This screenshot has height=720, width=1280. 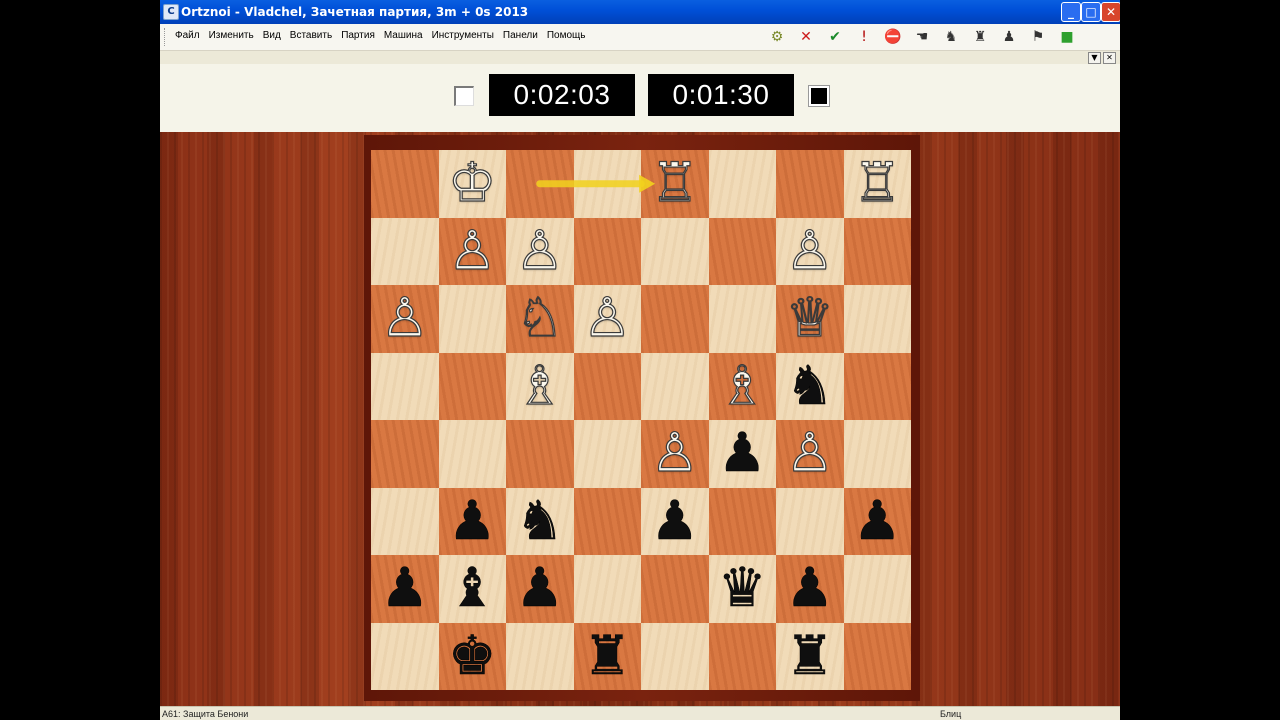 What do you see at coordinates (473, 522) in the screenshot?
I see `black-pawn-b3: ♟` at bounding box center [473, 522].